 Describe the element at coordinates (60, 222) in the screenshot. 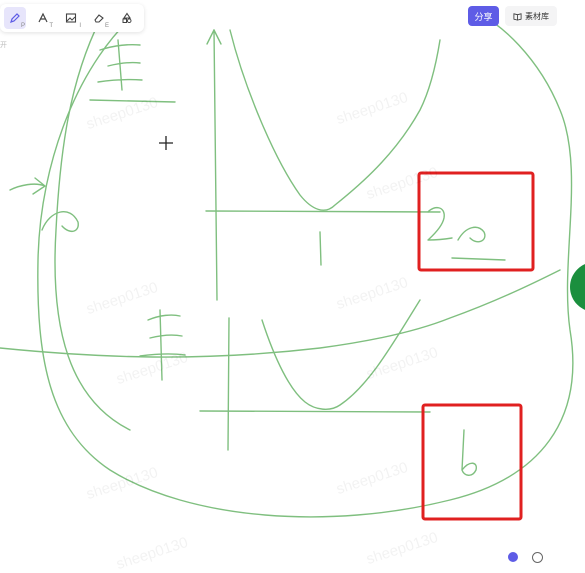

I see `ink-alpha-left` at that location.